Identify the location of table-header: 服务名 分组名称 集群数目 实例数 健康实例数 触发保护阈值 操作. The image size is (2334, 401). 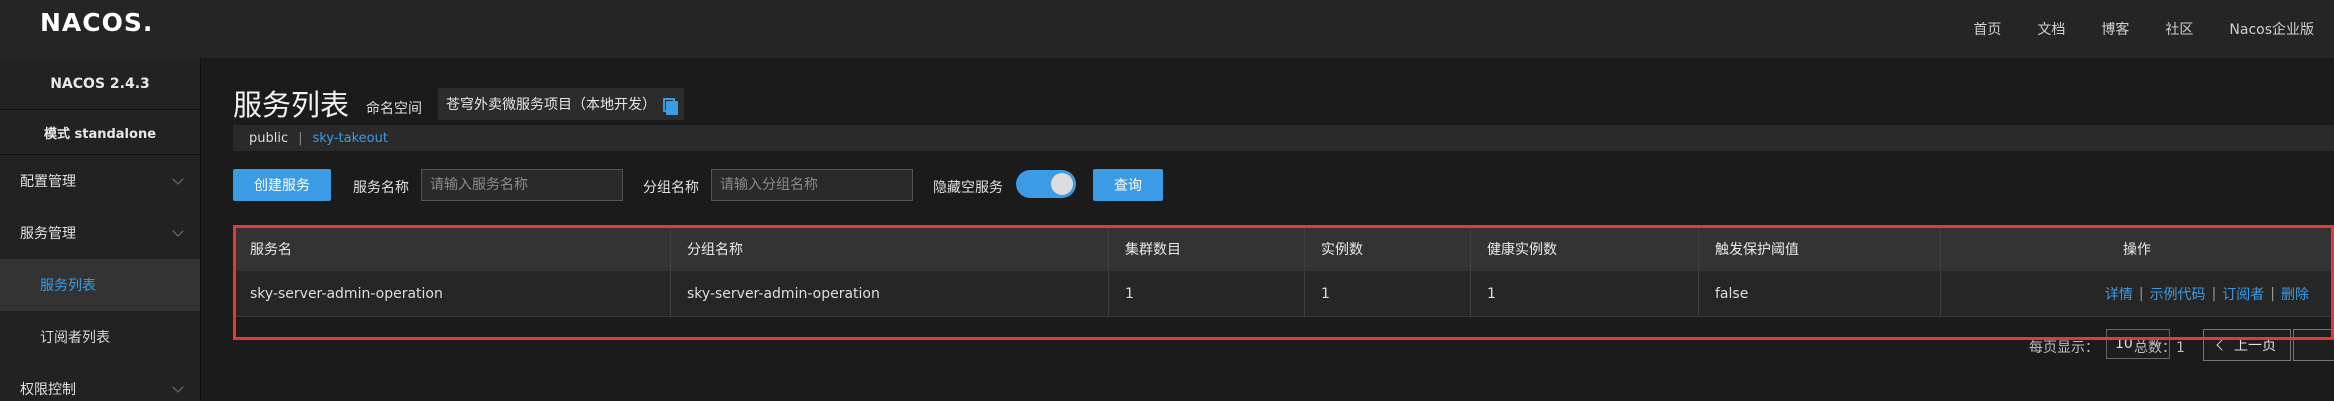
(1283, 248).